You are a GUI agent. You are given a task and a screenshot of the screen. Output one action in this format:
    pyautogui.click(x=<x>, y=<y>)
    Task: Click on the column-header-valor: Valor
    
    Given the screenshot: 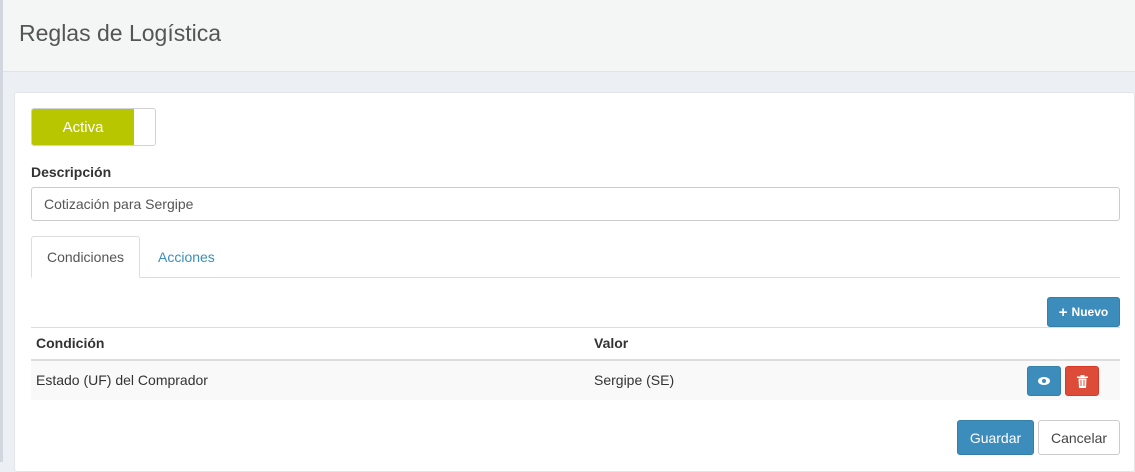 What is the action you would take?
    pyautogui.click(x=854, y=344)
    